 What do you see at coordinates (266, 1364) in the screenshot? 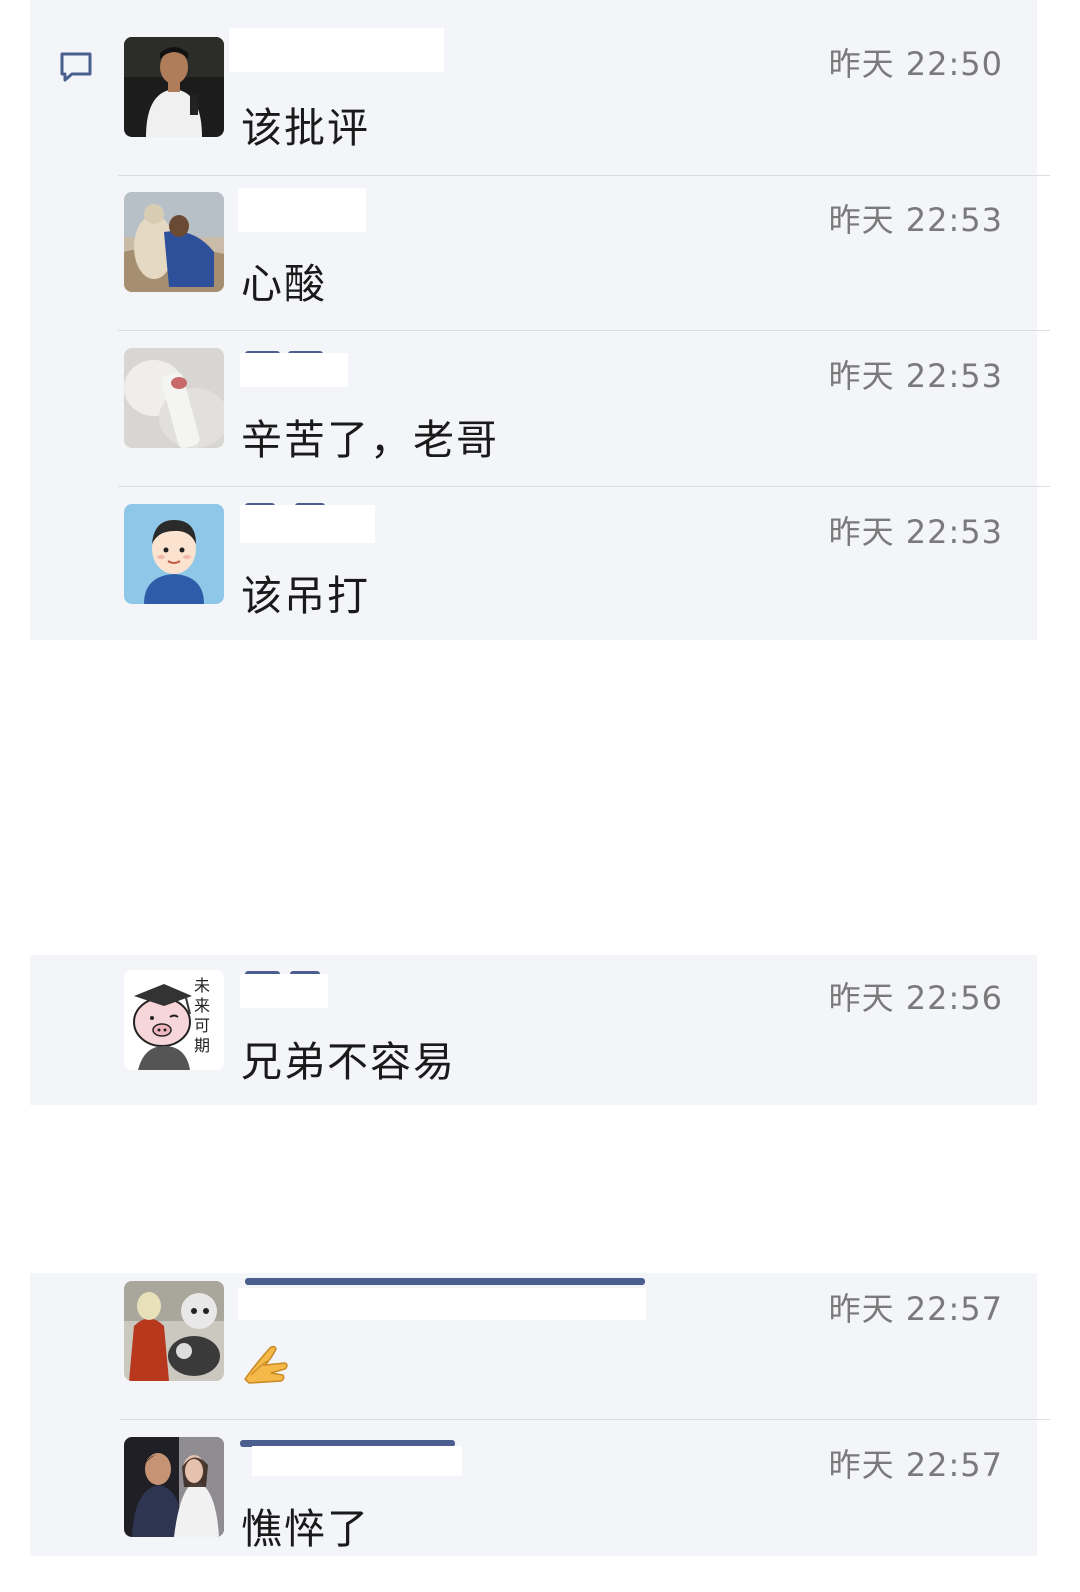
I see `clap-hand-emoji` at bounding box center [266, 1364].